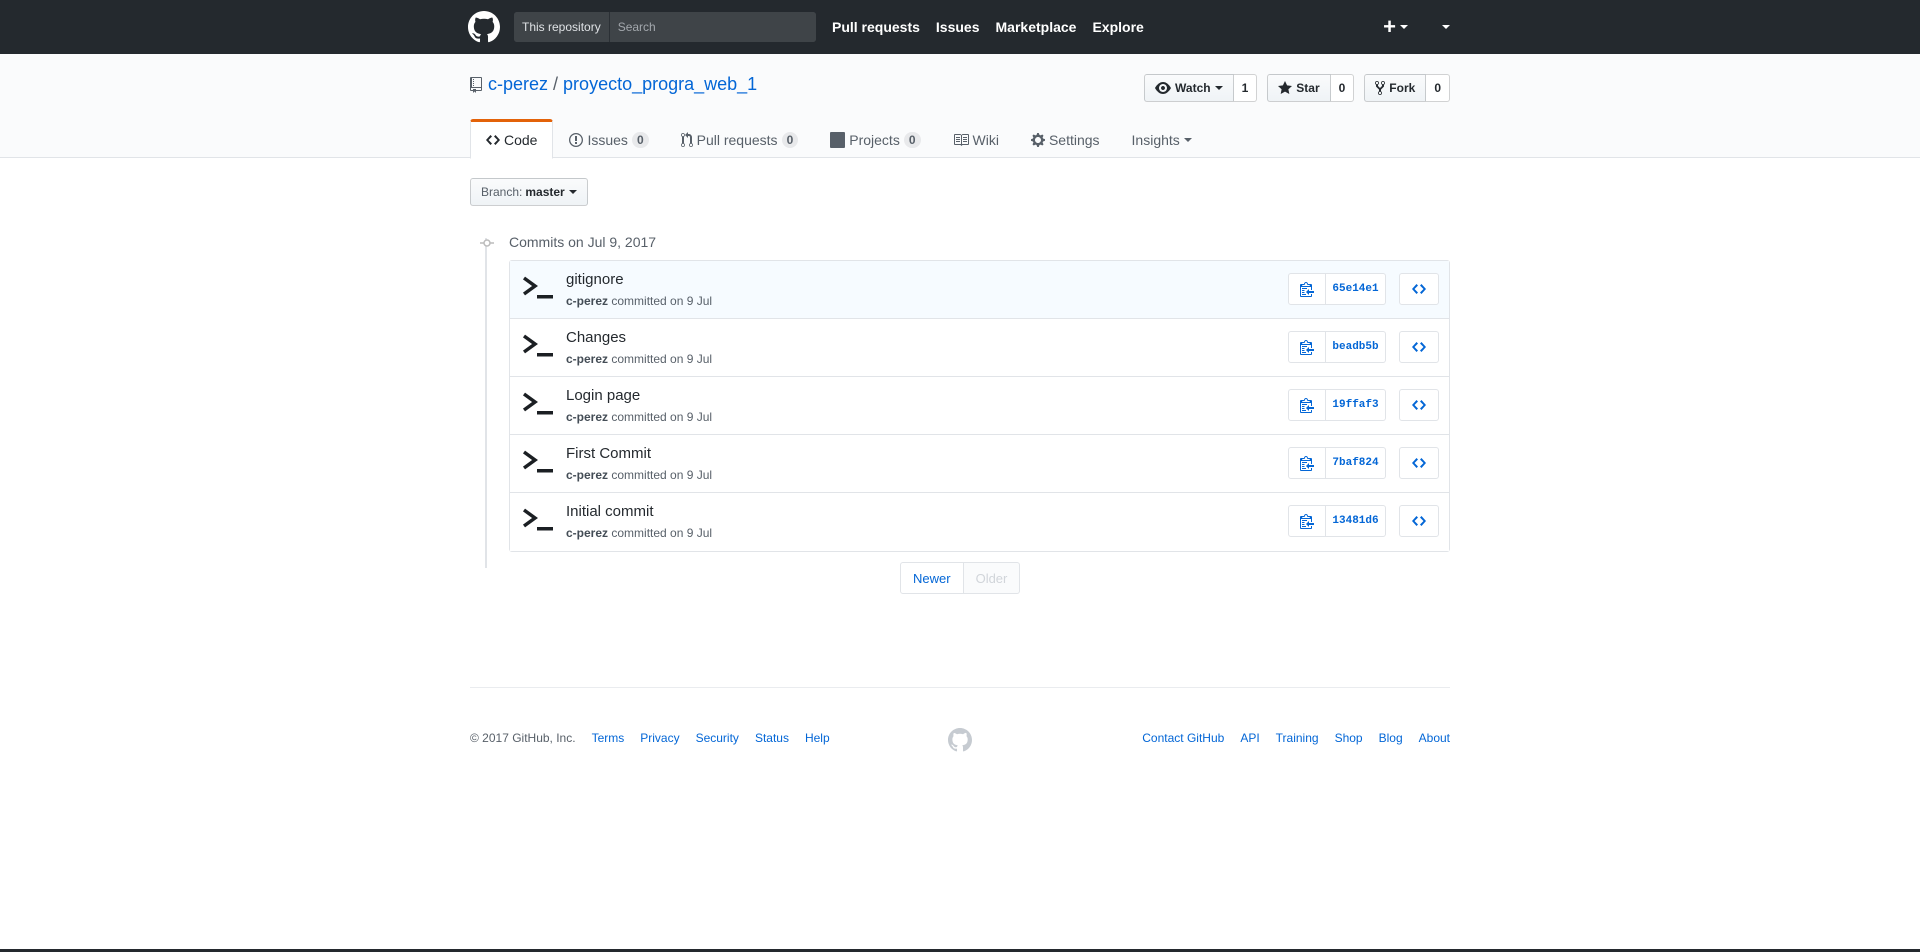  I want to click on pulls-counter: 0, so click(790, 140).